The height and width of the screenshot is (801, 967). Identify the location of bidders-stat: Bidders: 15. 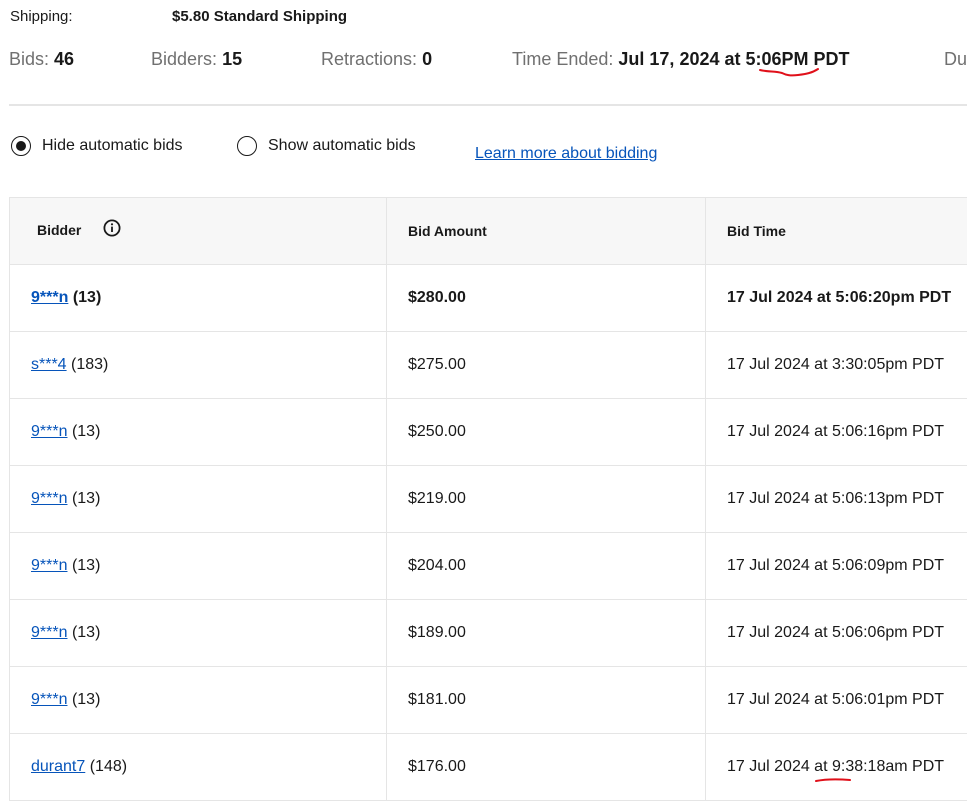
(196, 59).